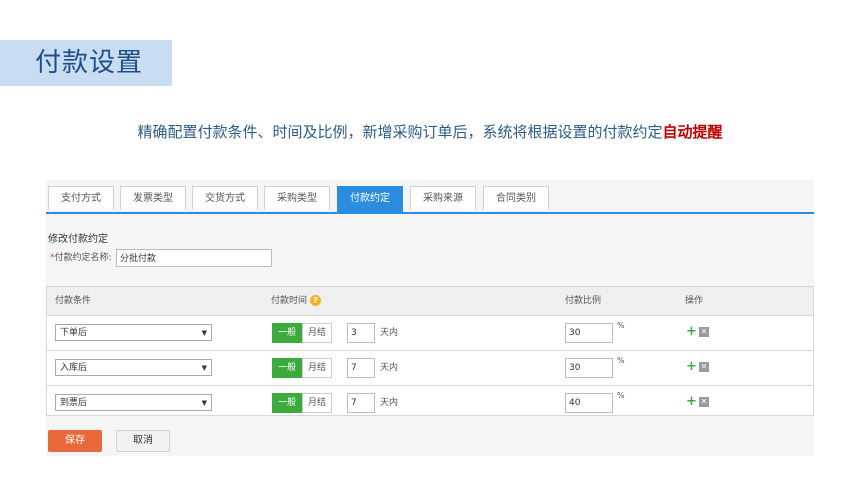 The height and width of the screenshot is (484, 860). Describe the element at coordinates (315, 300) in the screenshot. I see `help-icon: ?` at that location.